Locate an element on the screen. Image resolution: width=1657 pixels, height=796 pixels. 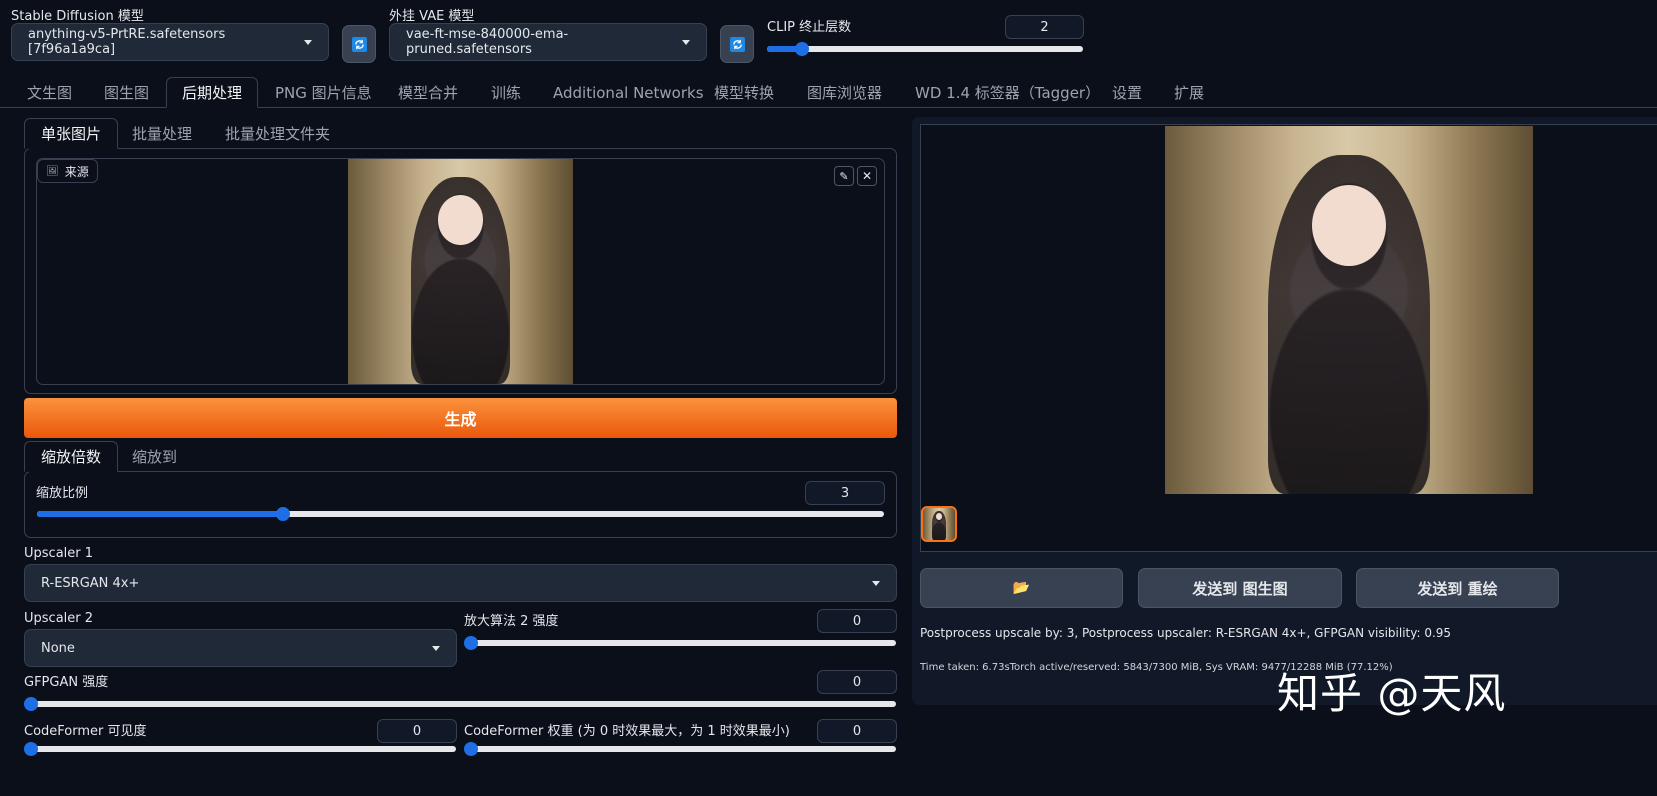
folder-icon: 📂 is located at coordinates (1021, 588).